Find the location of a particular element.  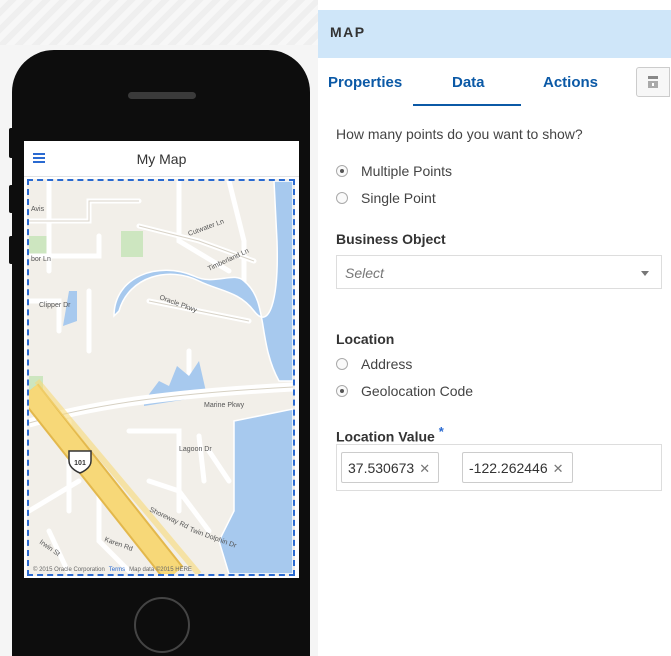

value-chip: -122.262446 ✕ is located at coordinates (517, 467).